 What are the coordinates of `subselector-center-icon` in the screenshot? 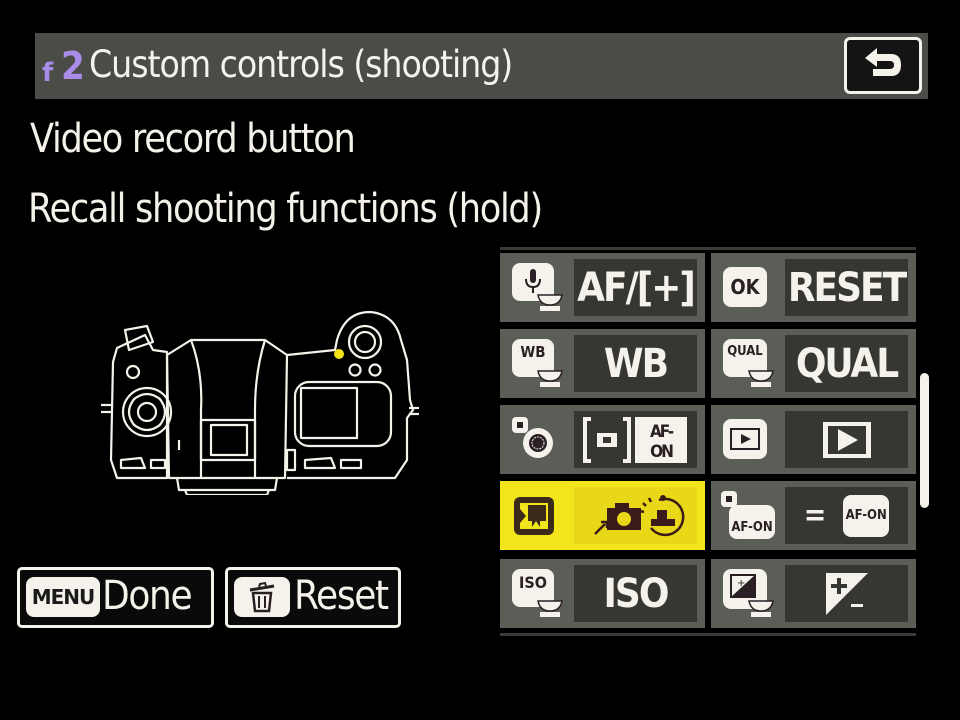 It's located at (538, 438).